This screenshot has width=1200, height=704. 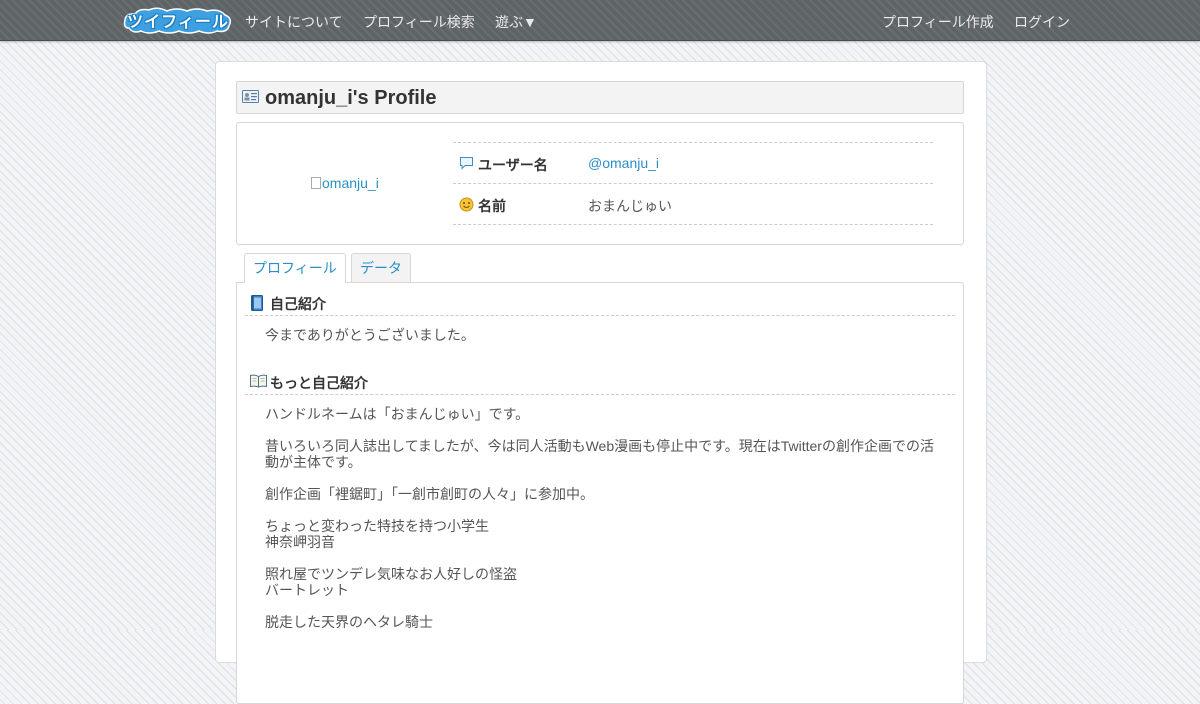 What do you see at coordinates (693, 204) in the screenshot?
I see `name-row: 名前 おまんじゅい` at bounding box center [693, 204].